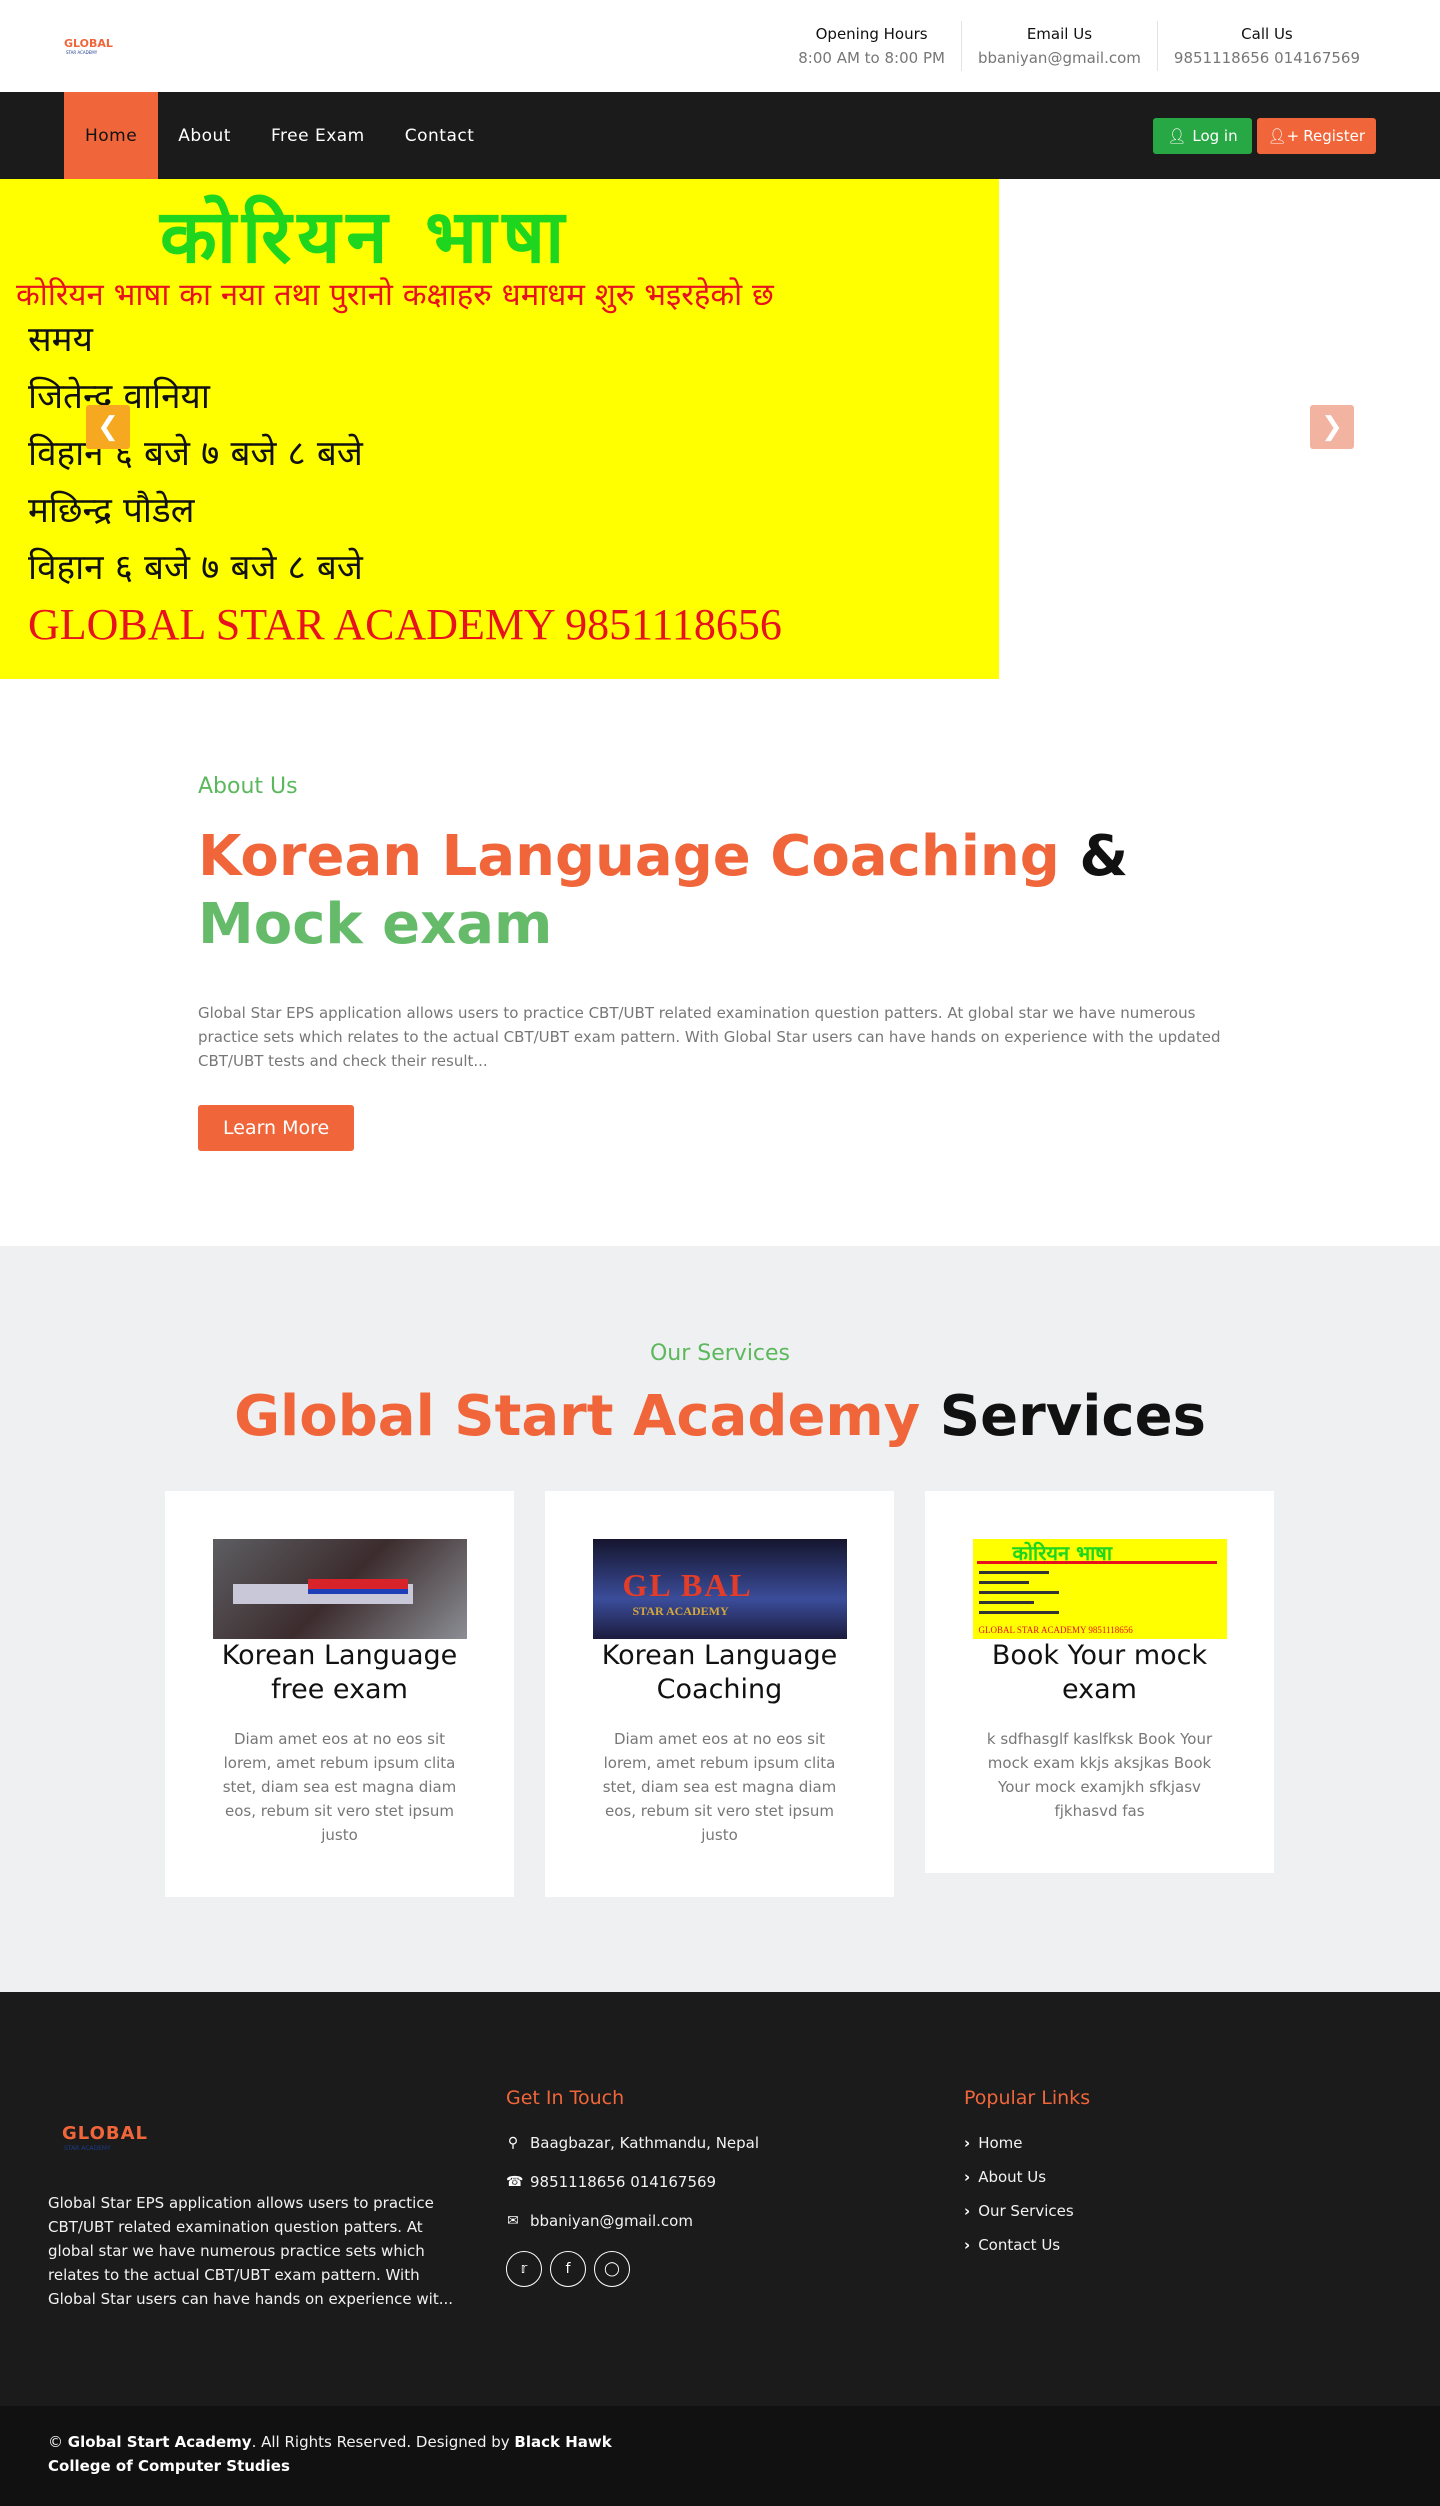 The width and height of the screenshot is (1440, 2506). What do you see at coordinates (513, 2221) in the screenshot?
I see `envelope-icon: ✉` at bounding box center [513, 2221].